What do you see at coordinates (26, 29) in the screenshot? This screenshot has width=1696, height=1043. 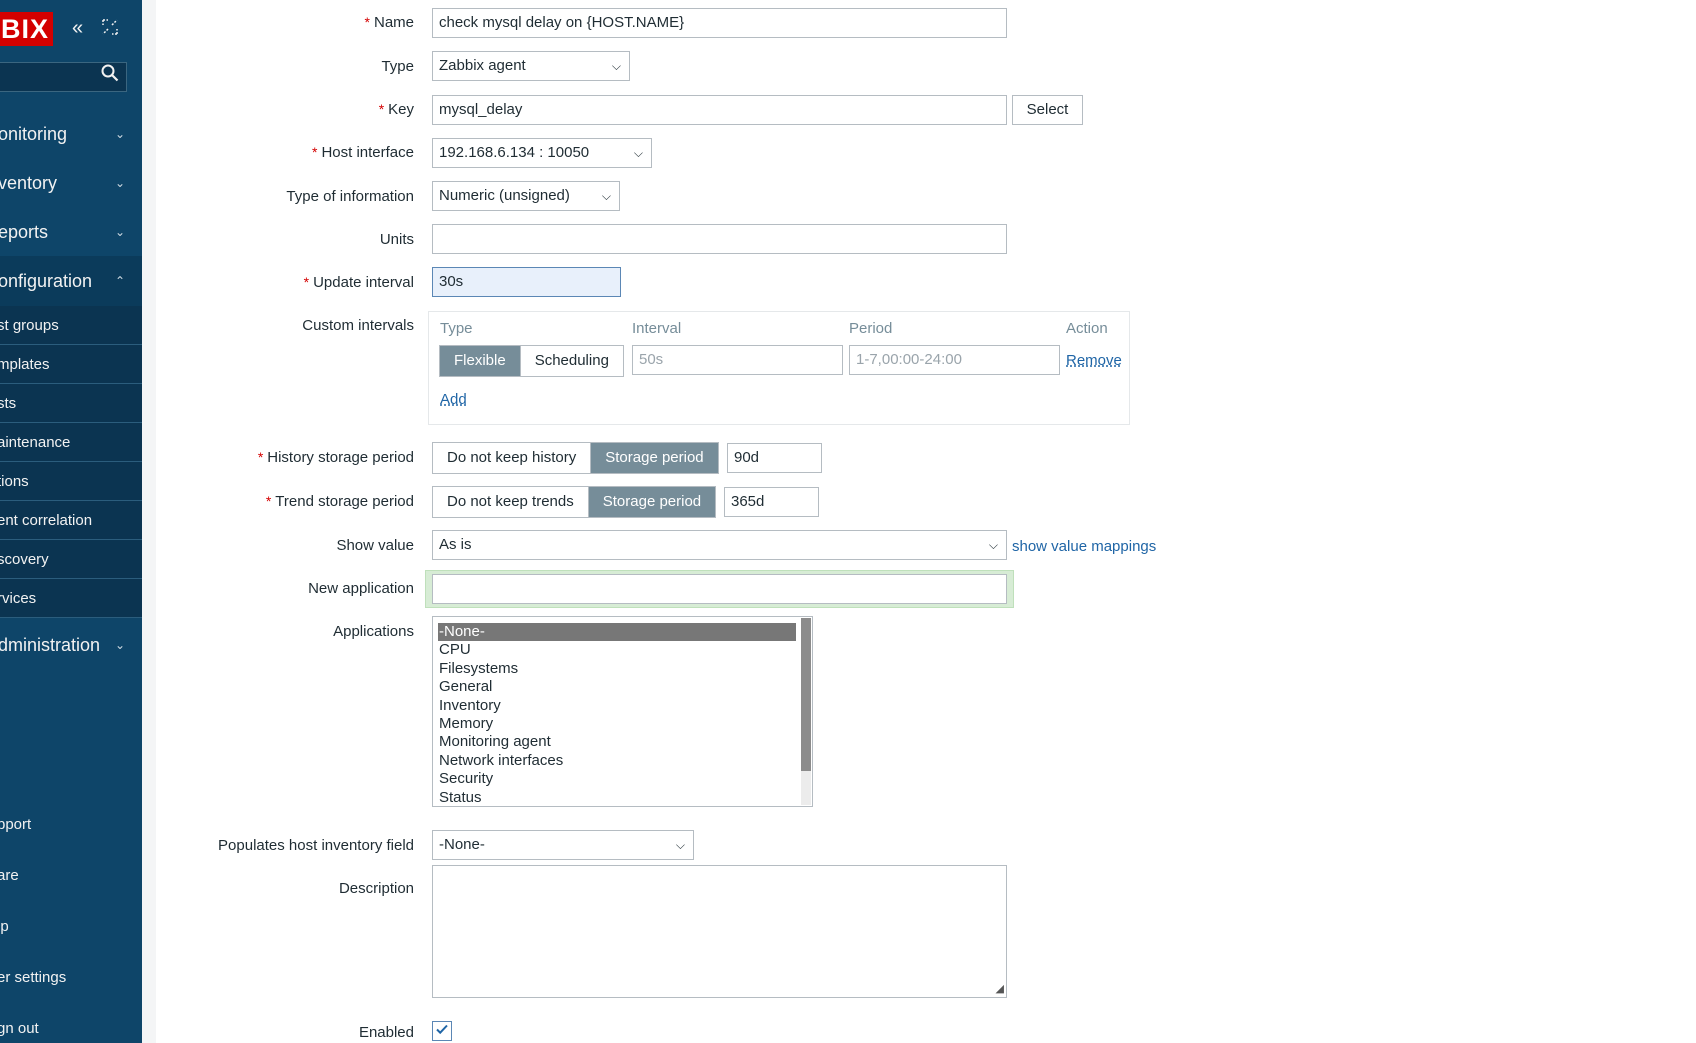 I see `zabbix-logo: BIX` at bounding box center [26, 29].